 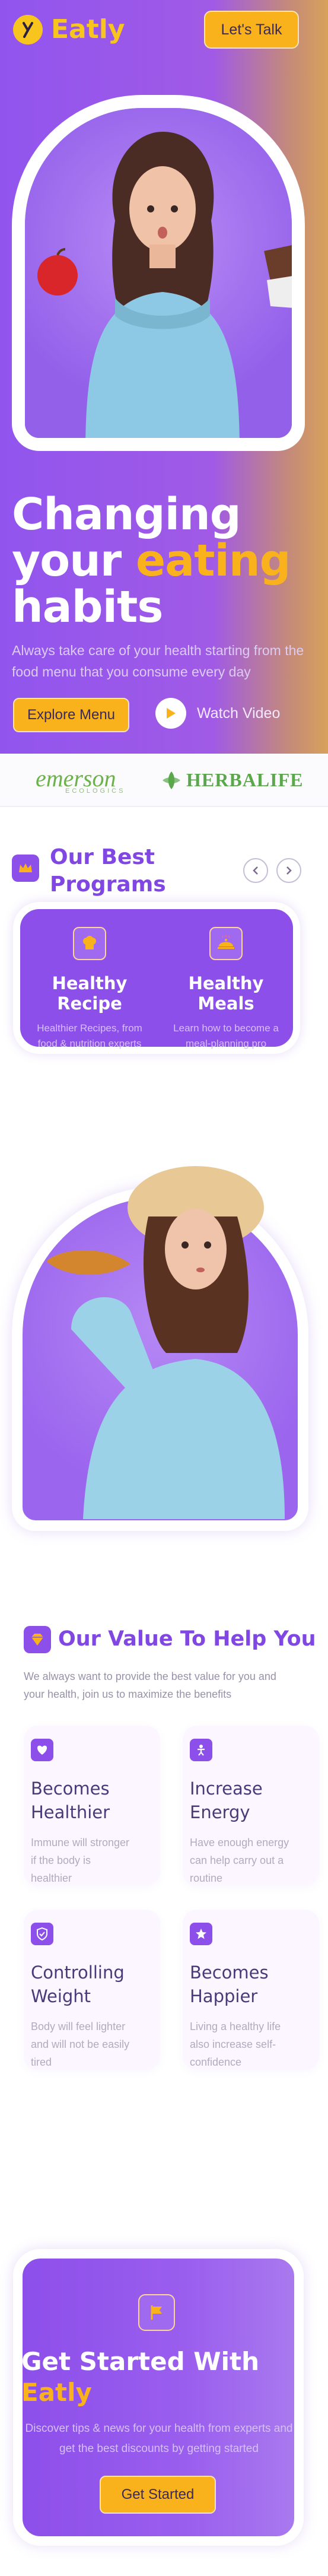 I want to click on cloche-icon, so click(x=226, y=943).